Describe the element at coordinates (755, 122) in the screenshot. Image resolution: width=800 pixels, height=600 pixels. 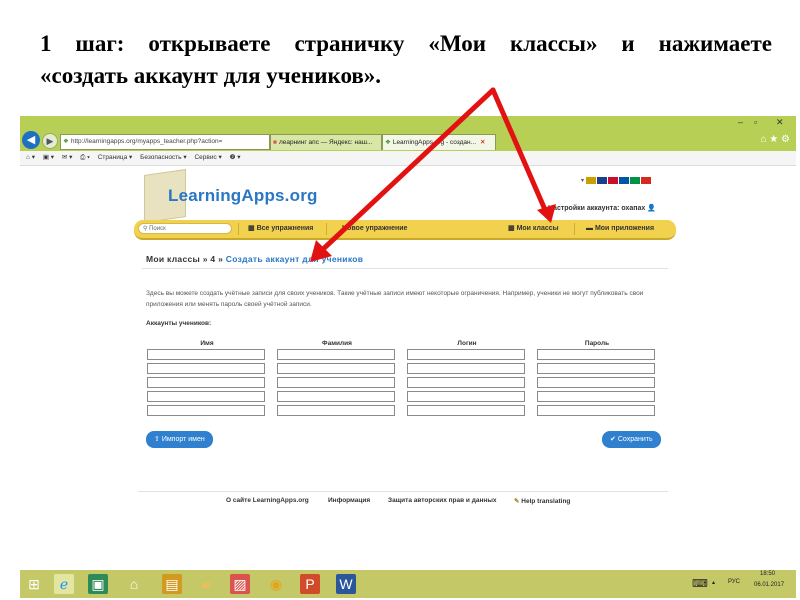
I see `maximize-button: ▫` at that location.